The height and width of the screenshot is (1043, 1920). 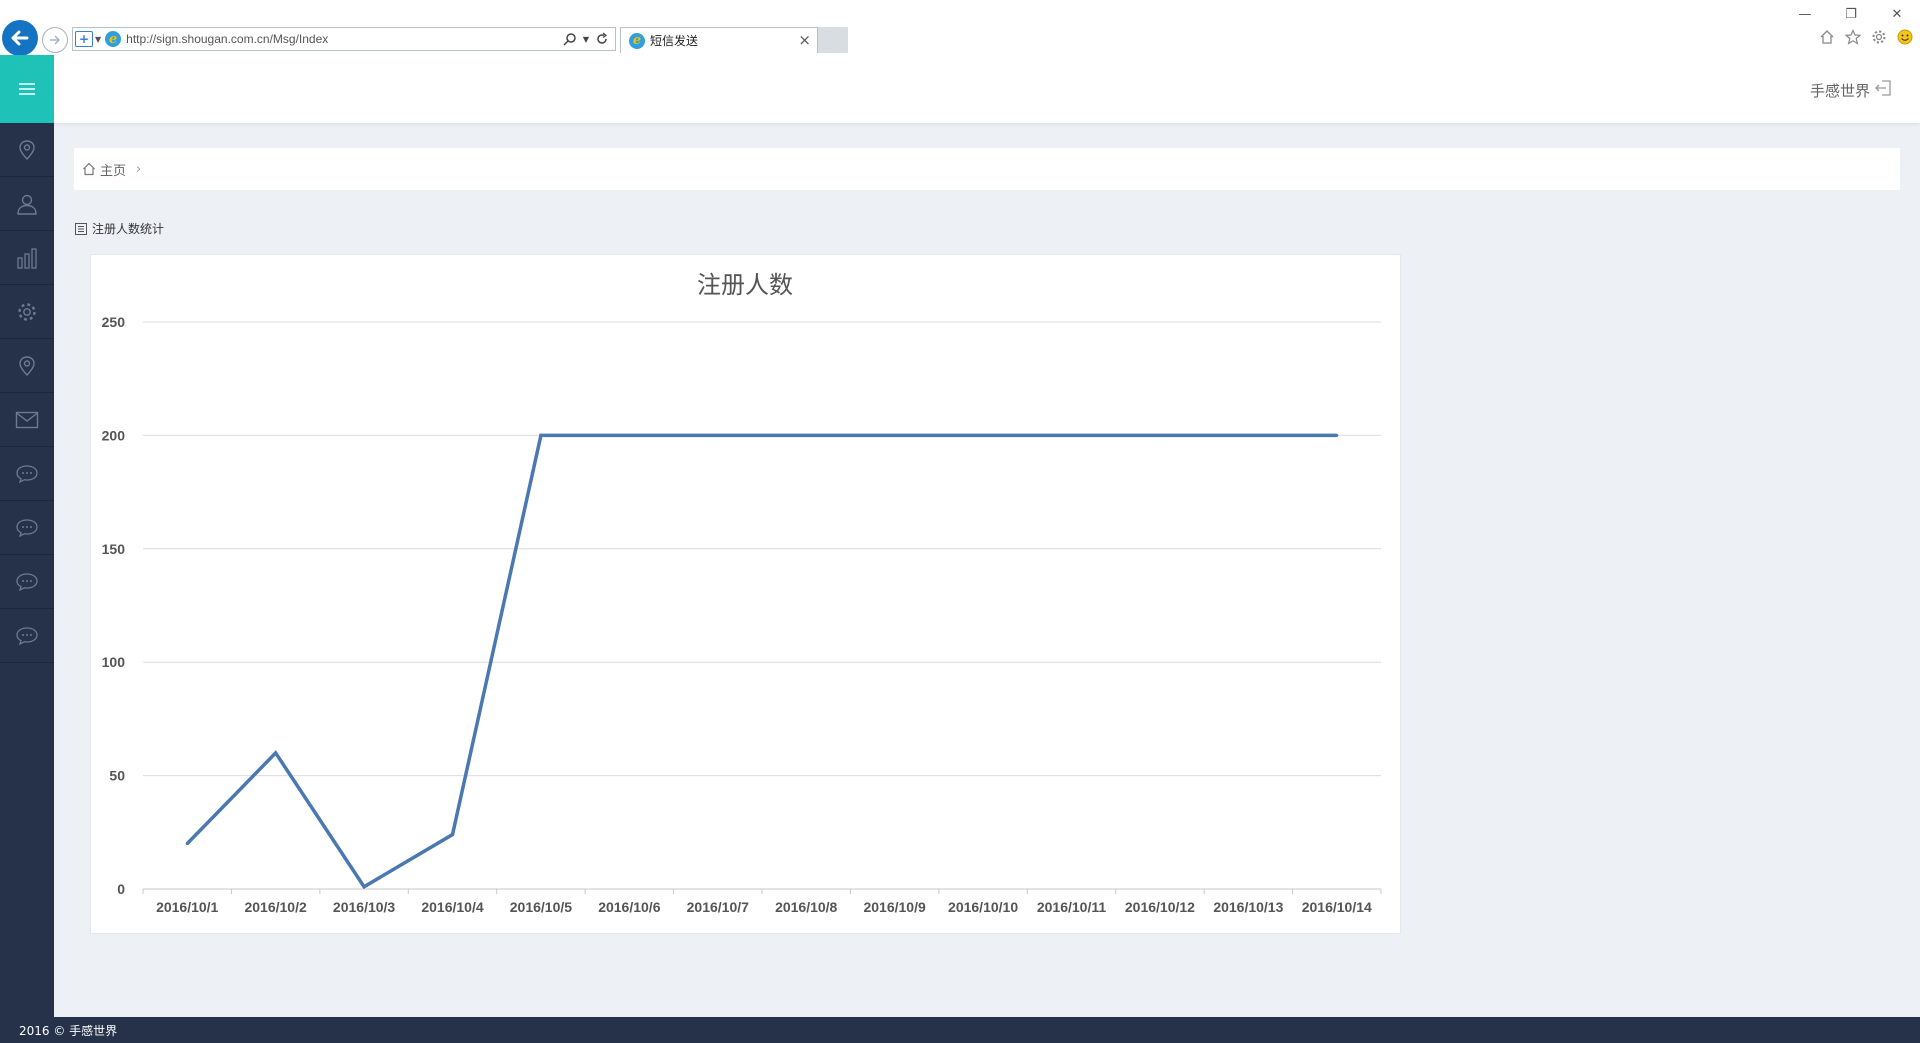 I want to click on app-header: 手感世界, so click(x=960, y=89).